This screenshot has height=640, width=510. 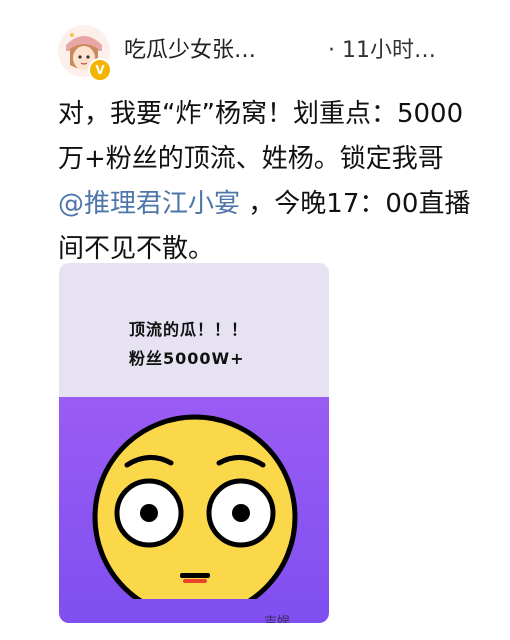 What do you see at coordinates (261, 136) in the screenshot?
I see `post-text-part1: 对，我要“炸”杨窝！划重点：5000万+粉丝的顶流、姓杨。锁定我哥` at bounding box center [261, 136].